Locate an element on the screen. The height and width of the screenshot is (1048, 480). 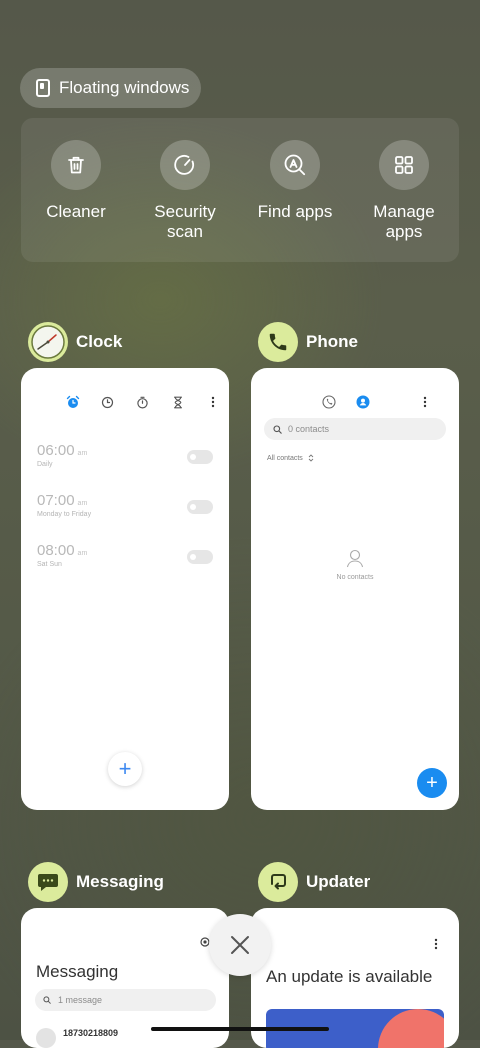
phone-app-header: Phone is located at coordinates (308, 342).